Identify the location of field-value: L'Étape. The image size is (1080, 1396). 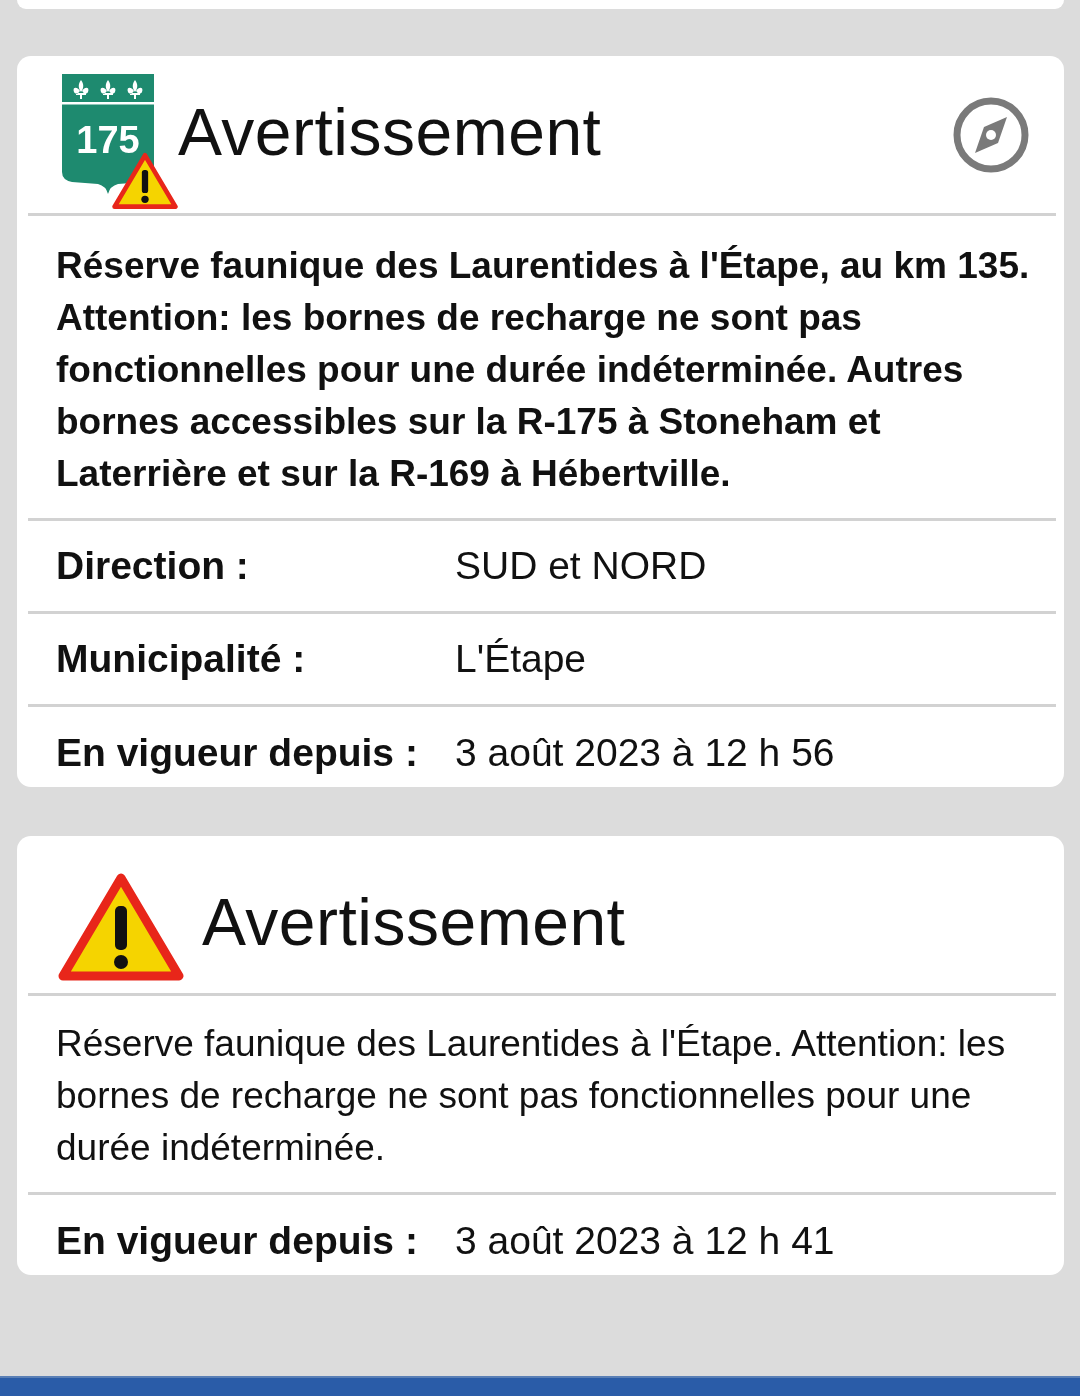
(521, 659).